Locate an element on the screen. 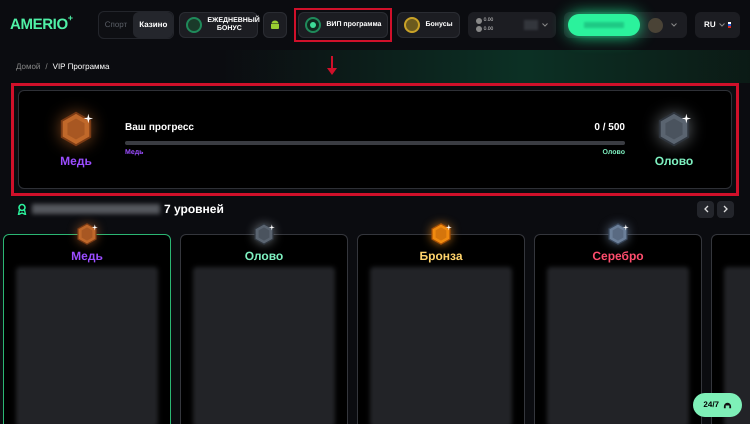  android-icon is located at coordinates (275, 25).